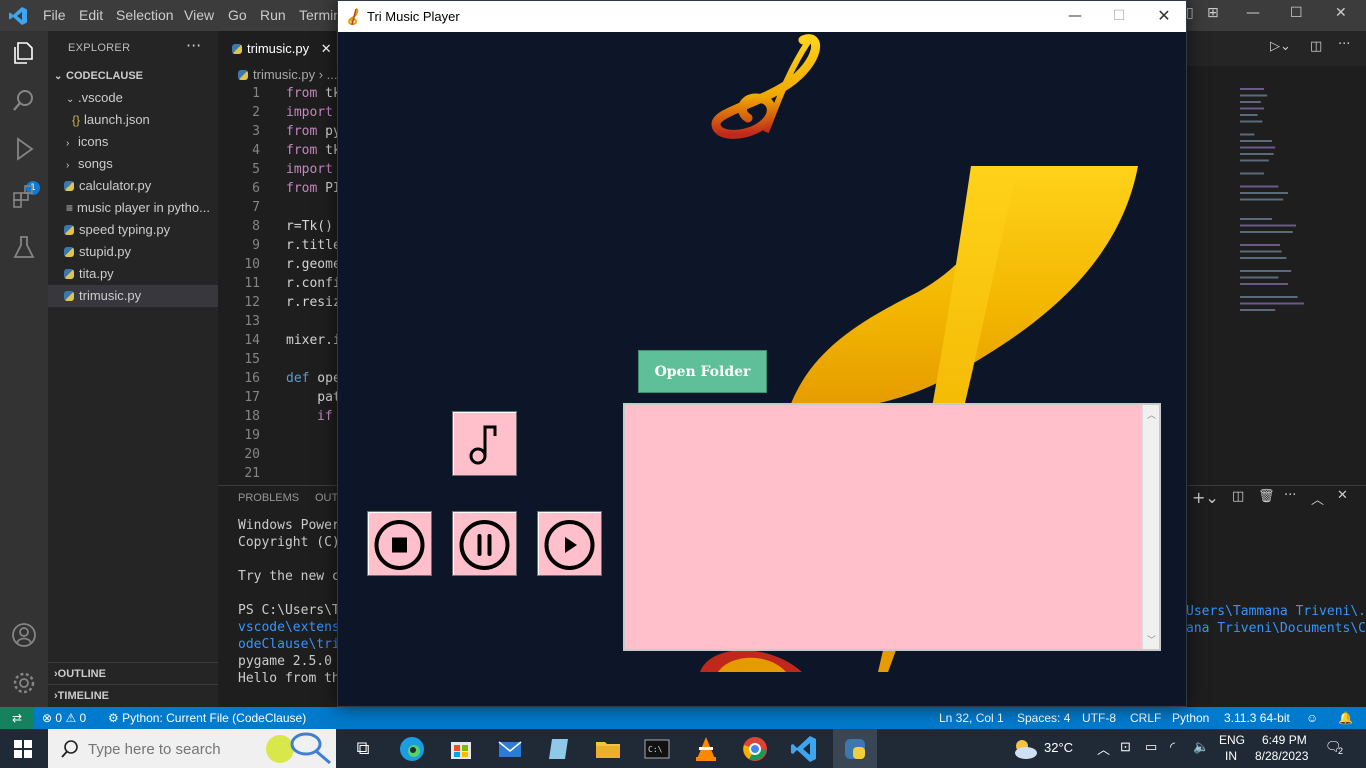 The image size is (1366, 768). I want to click on tree-item-stupid: stupid.py, so click(133, 252).